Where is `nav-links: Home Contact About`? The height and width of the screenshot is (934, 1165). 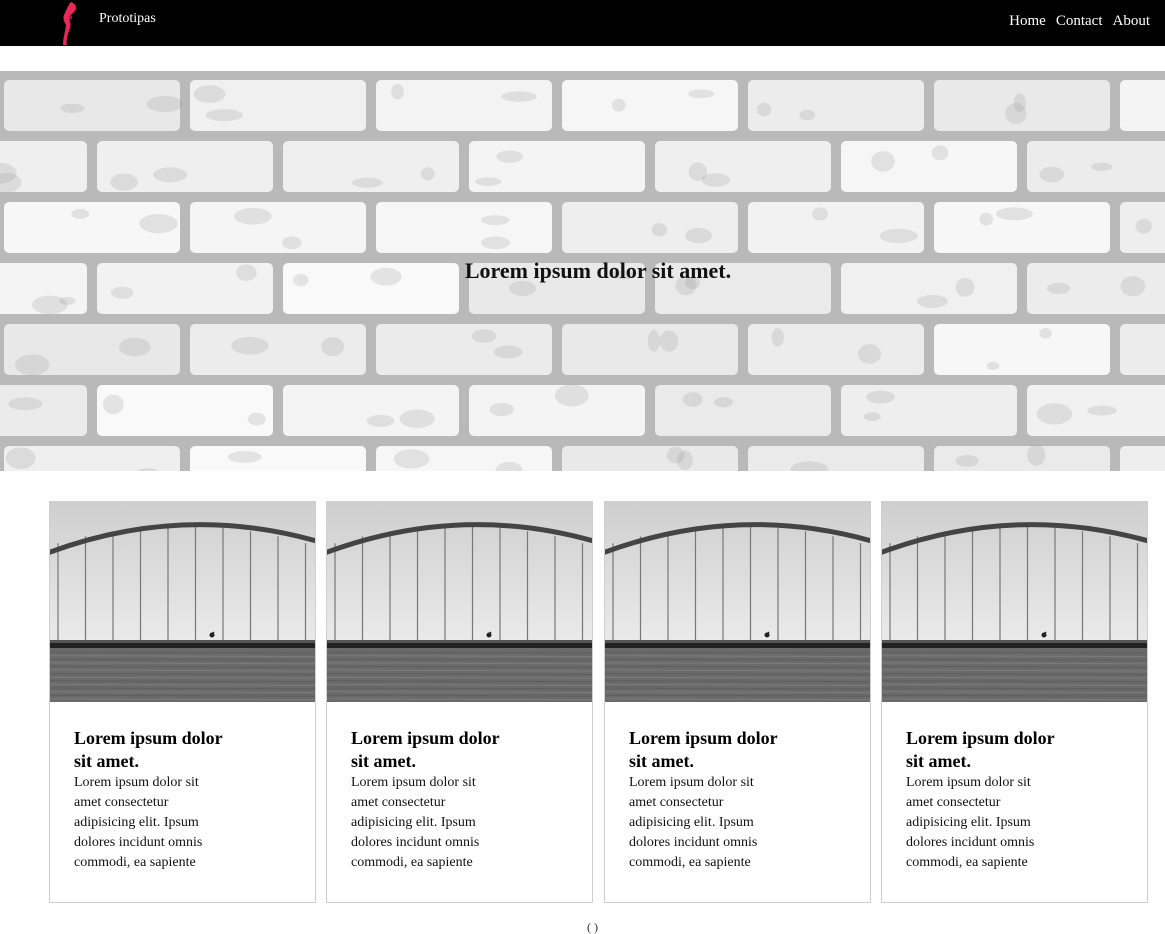
nav-links: Home Contact About is located at coordinates (1079, 21).